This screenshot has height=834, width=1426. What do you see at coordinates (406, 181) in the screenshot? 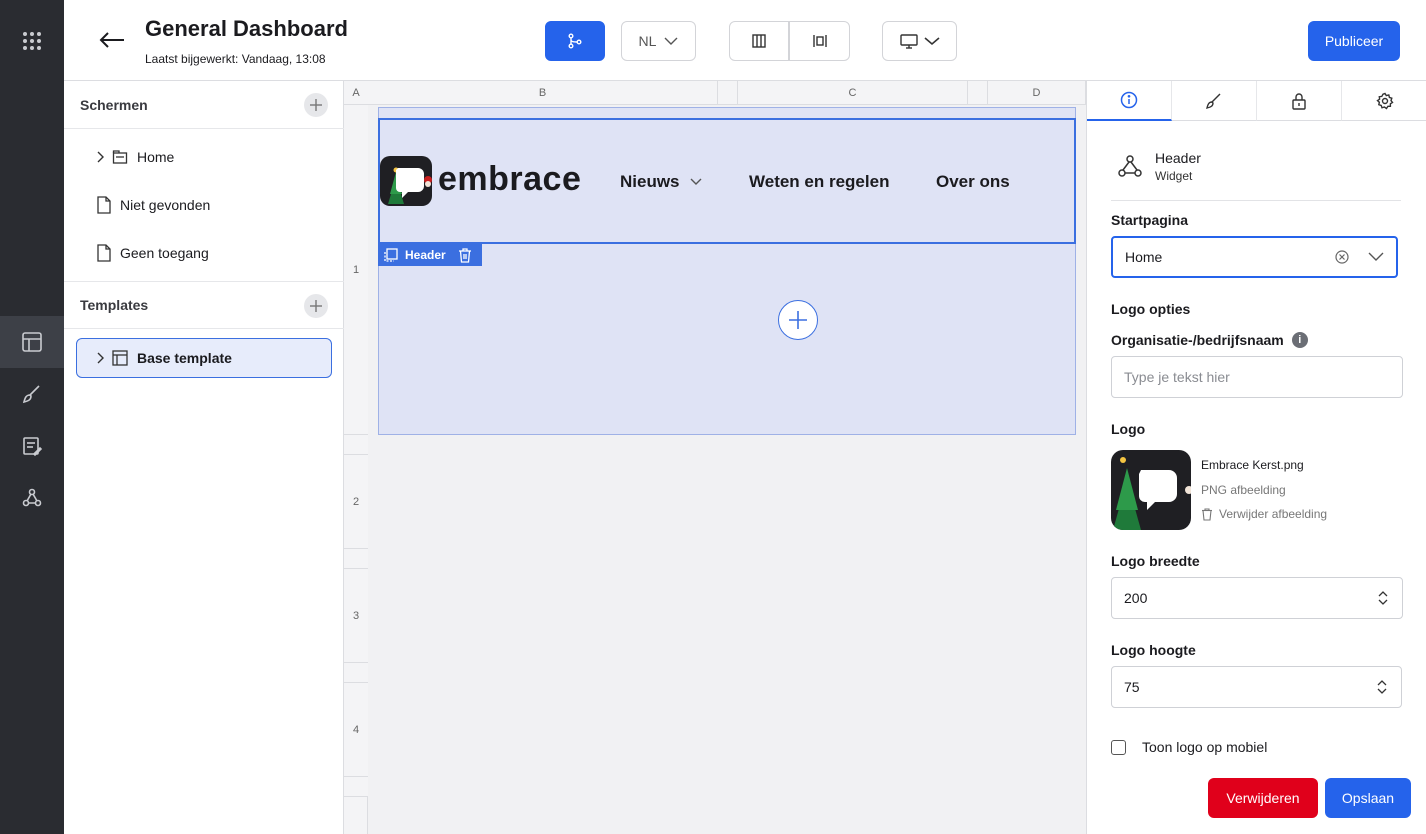
I see `embrace-logo-mark` at bounding box center [406, 181].